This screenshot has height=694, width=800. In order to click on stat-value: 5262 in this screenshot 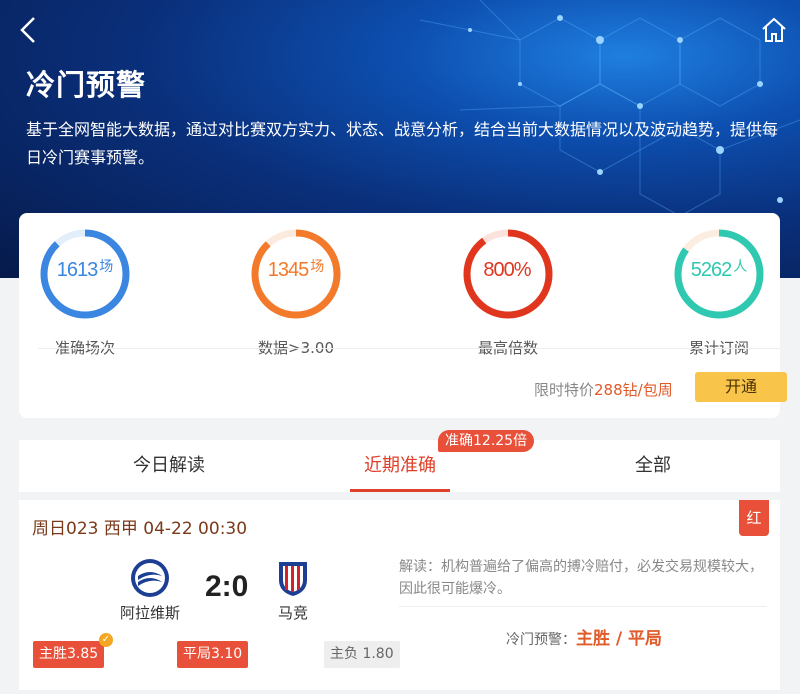, I will do `click(711, 270)`.